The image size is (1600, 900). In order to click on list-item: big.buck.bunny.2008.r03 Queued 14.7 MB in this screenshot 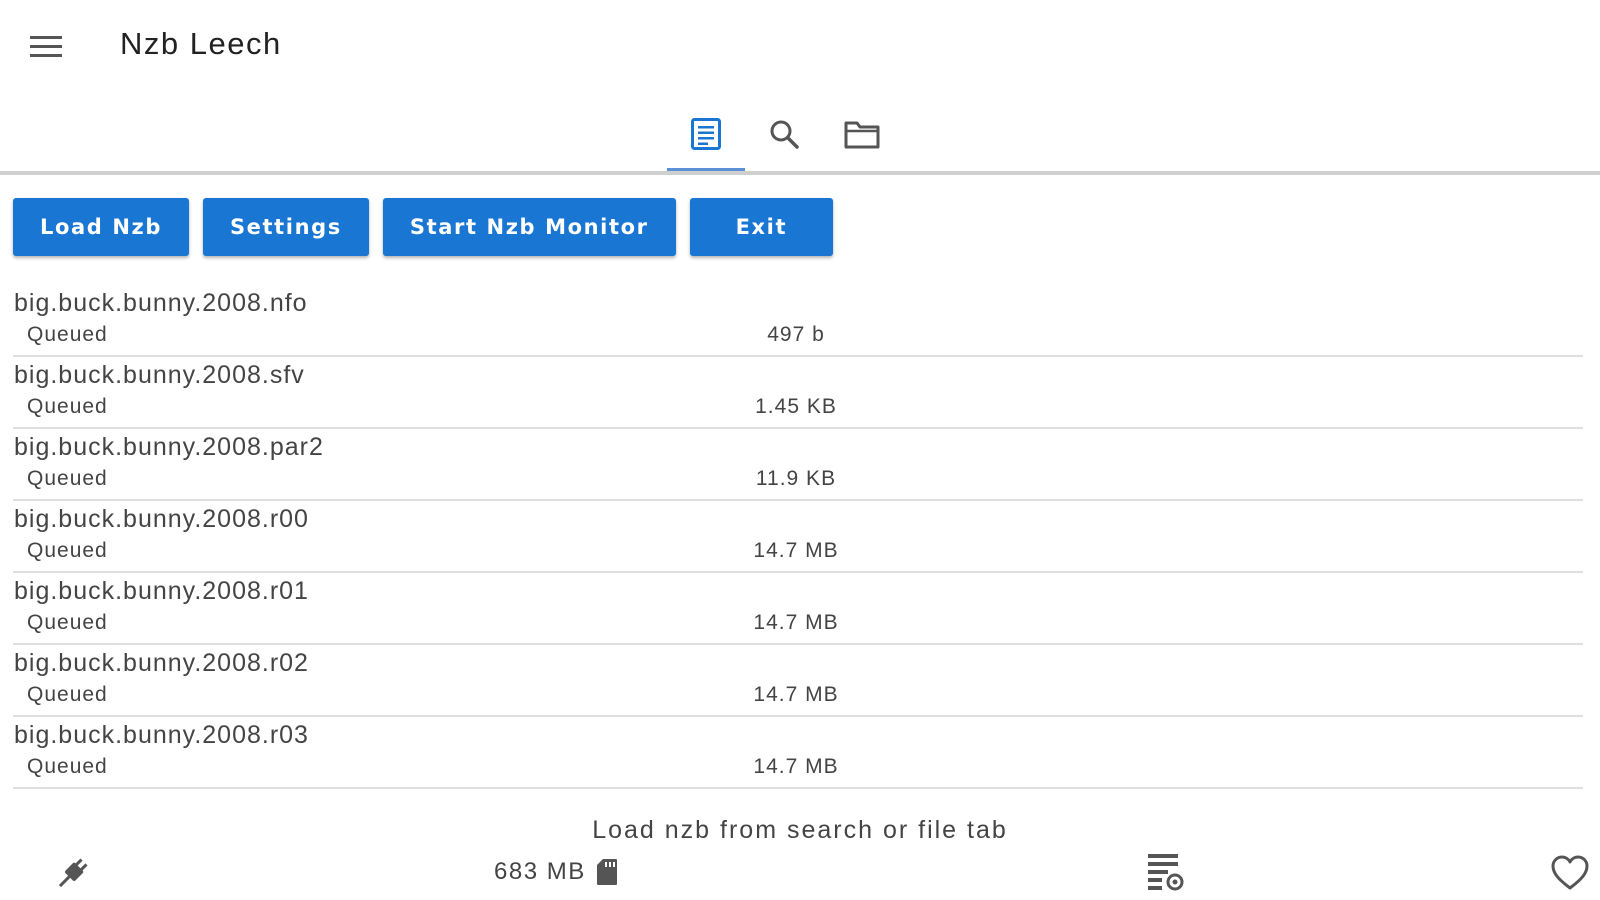, I will do `click(798, 753)`.